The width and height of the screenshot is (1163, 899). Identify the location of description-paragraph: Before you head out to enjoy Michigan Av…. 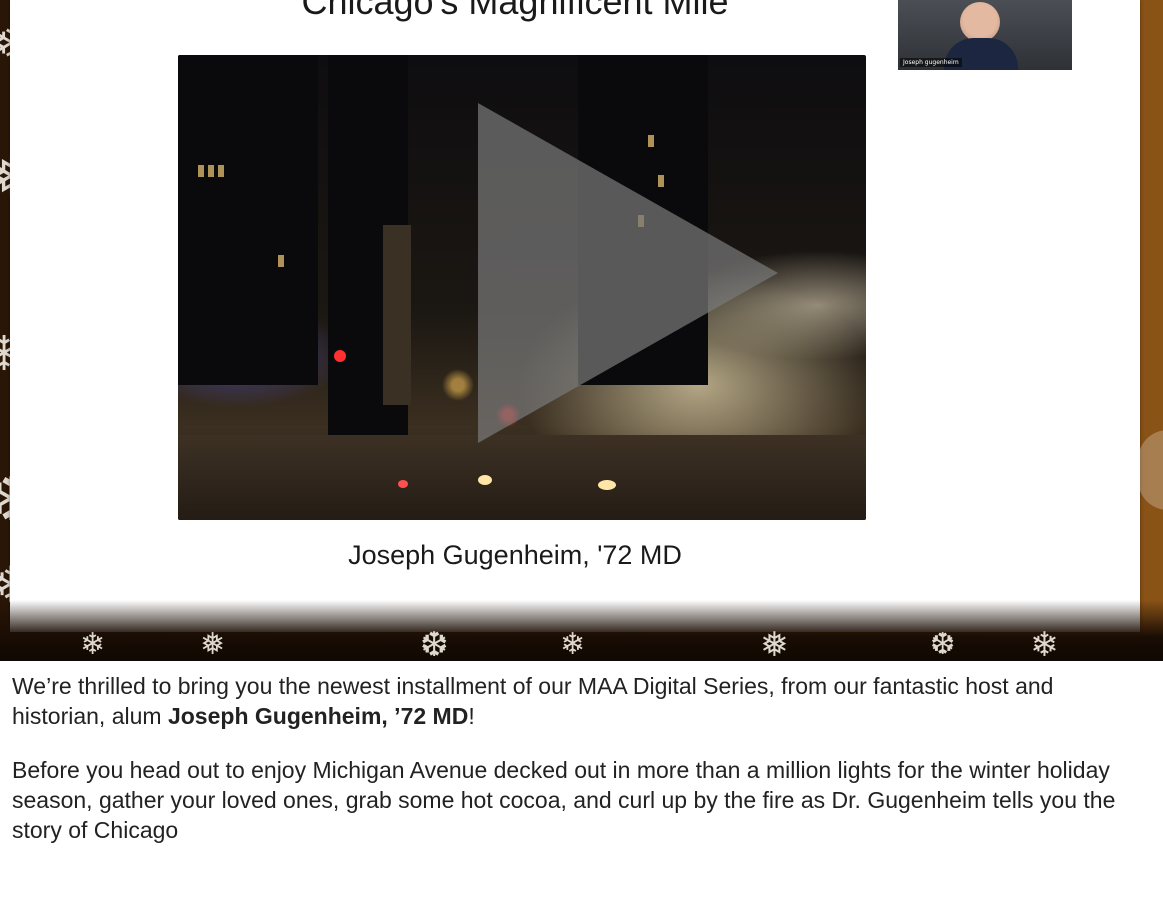
(564, 800).